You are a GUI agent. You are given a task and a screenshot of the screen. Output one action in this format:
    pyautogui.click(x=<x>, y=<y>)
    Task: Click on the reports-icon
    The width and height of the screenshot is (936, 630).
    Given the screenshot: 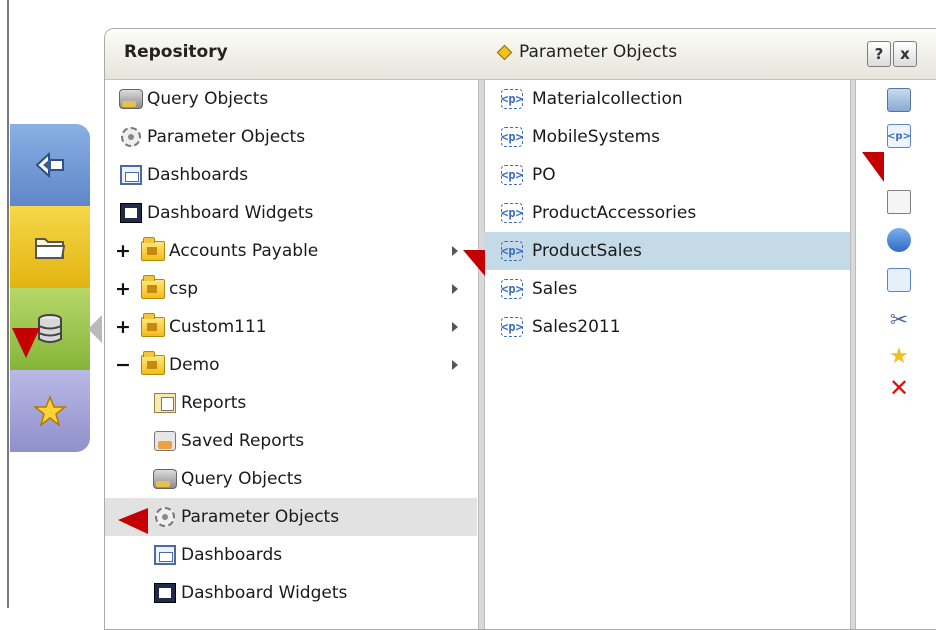 What is the action you would take?
    pyautogui.click(x=165, y=403)
    